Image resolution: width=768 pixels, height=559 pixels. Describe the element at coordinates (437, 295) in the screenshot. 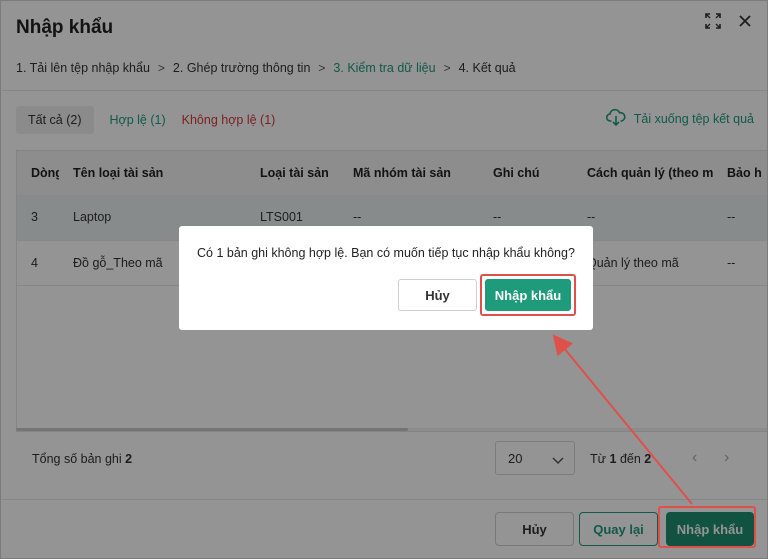

I see `confirm-cancel-button: Hủy` at that location.